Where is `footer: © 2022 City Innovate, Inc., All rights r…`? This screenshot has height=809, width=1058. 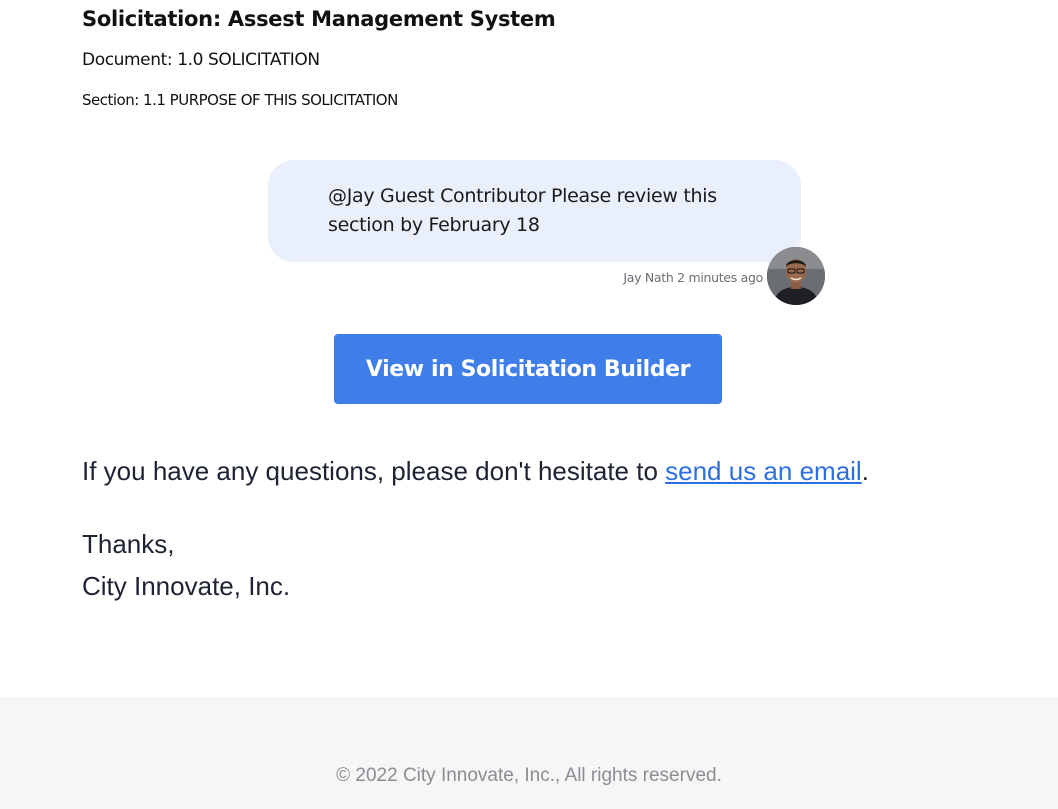 footer: © 2022 City Innovate, Inc., All rights r… is located at coordinates (529, 753).